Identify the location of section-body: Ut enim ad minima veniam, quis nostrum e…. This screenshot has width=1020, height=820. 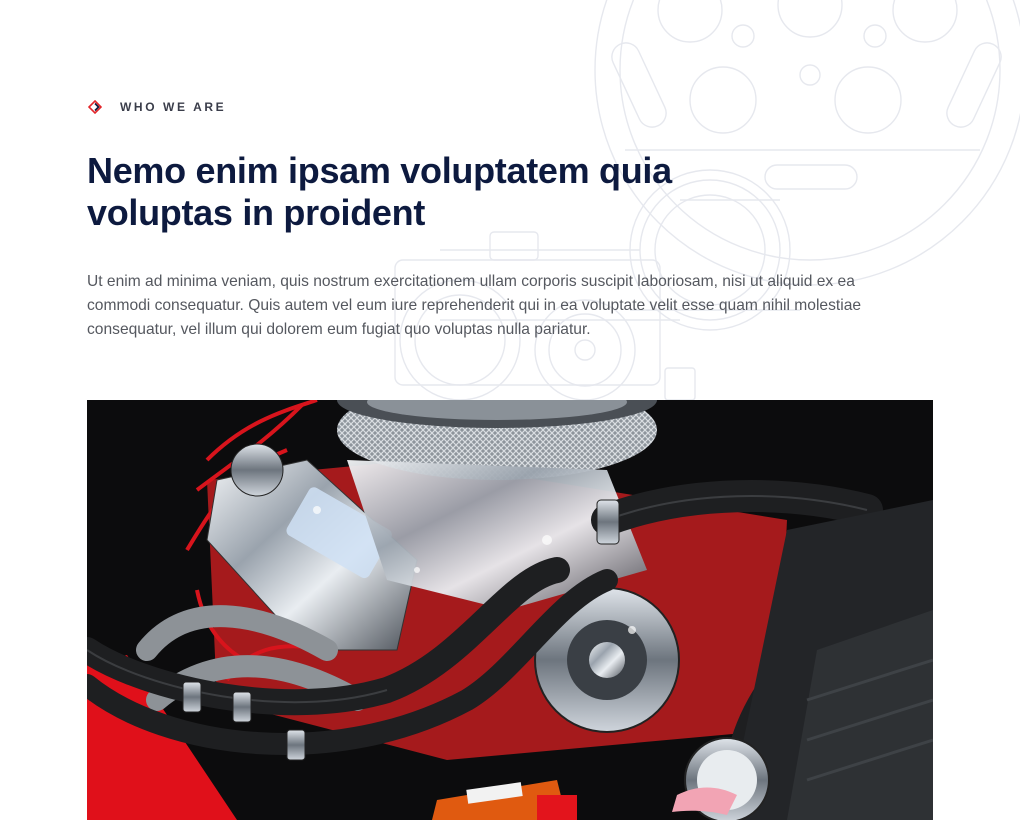
(474, 305).